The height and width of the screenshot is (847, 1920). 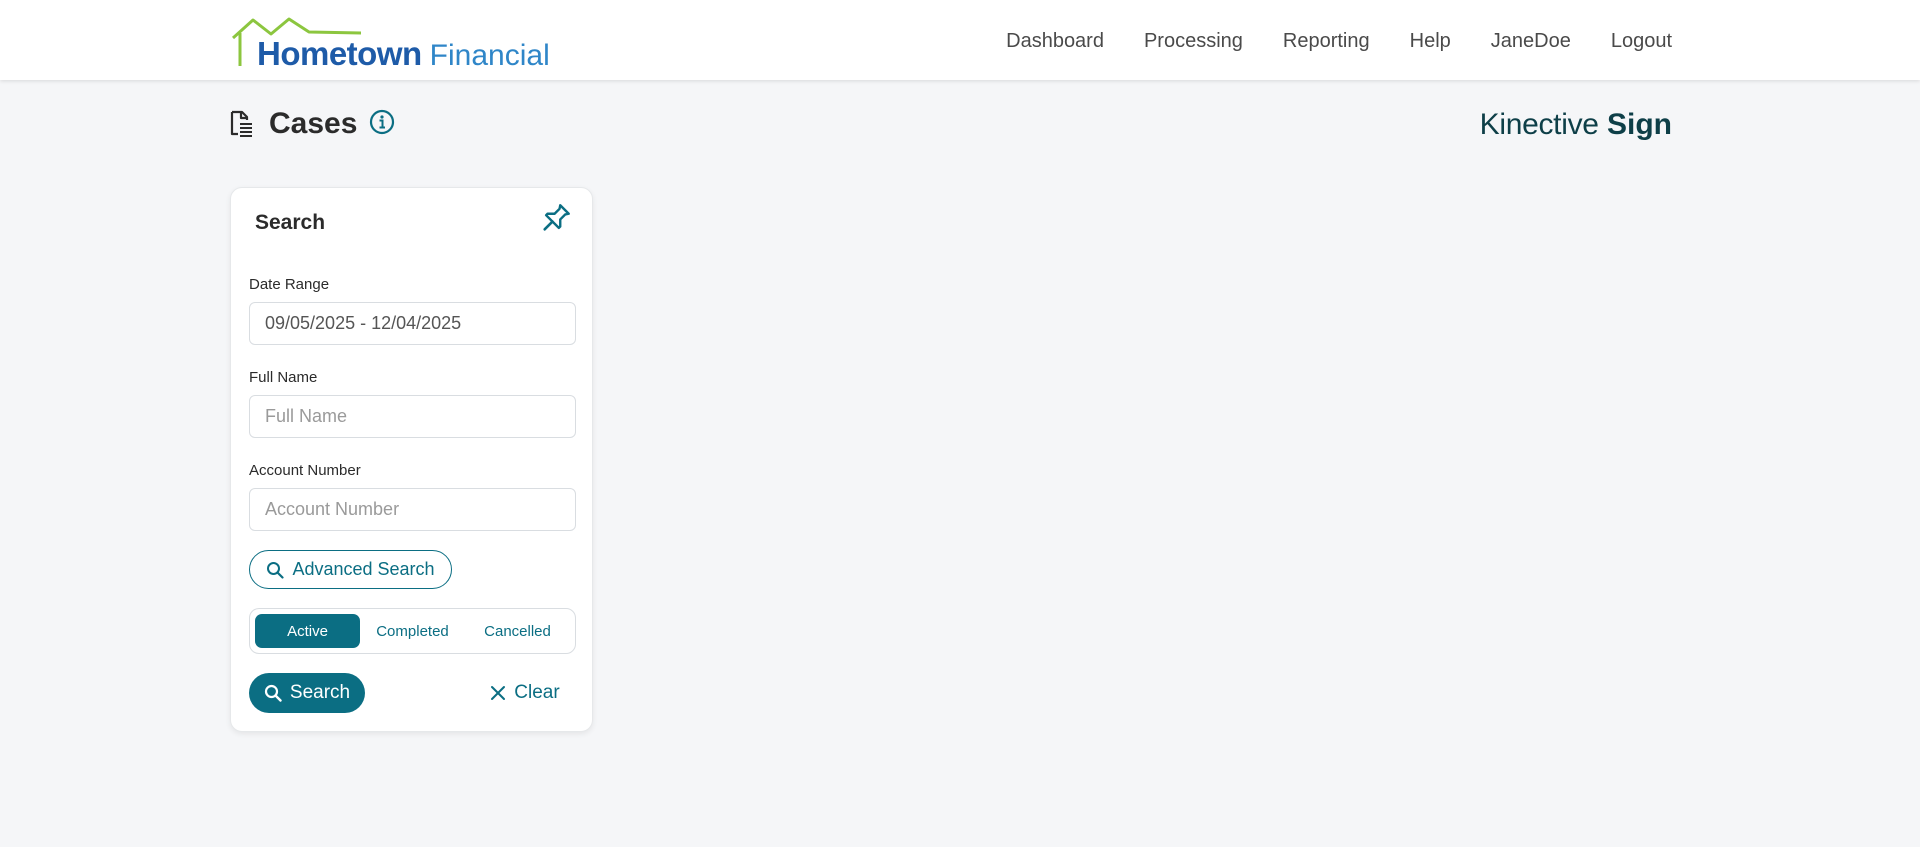 I want to click on nav-user-account: JaneDoe, so click(x=1531, y=41).